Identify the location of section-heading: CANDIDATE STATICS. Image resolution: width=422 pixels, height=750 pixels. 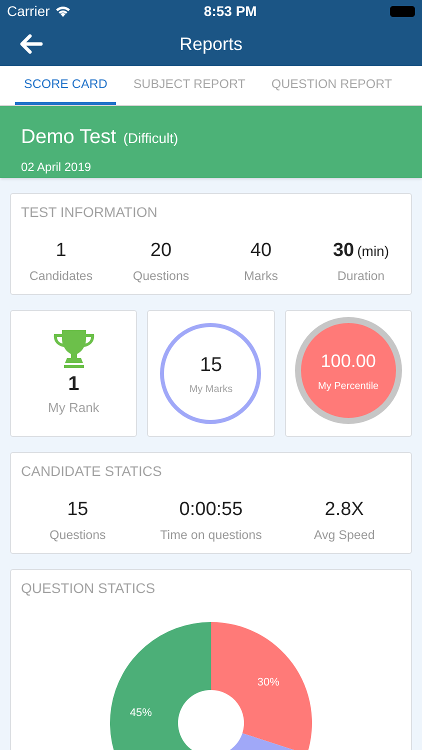
(91, 471).